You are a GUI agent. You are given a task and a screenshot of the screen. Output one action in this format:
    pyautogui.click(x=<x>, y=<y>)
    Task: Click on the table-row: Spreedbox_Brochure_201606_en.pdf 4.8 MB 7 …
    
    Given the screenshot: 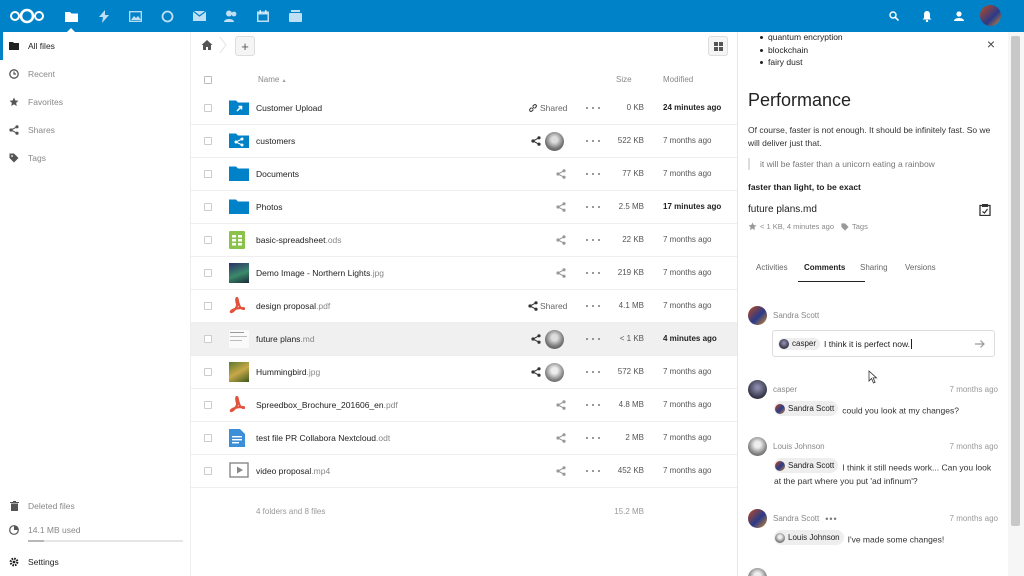 What is the action you would take?
    pyautogui.click(x=464, y=405)
    